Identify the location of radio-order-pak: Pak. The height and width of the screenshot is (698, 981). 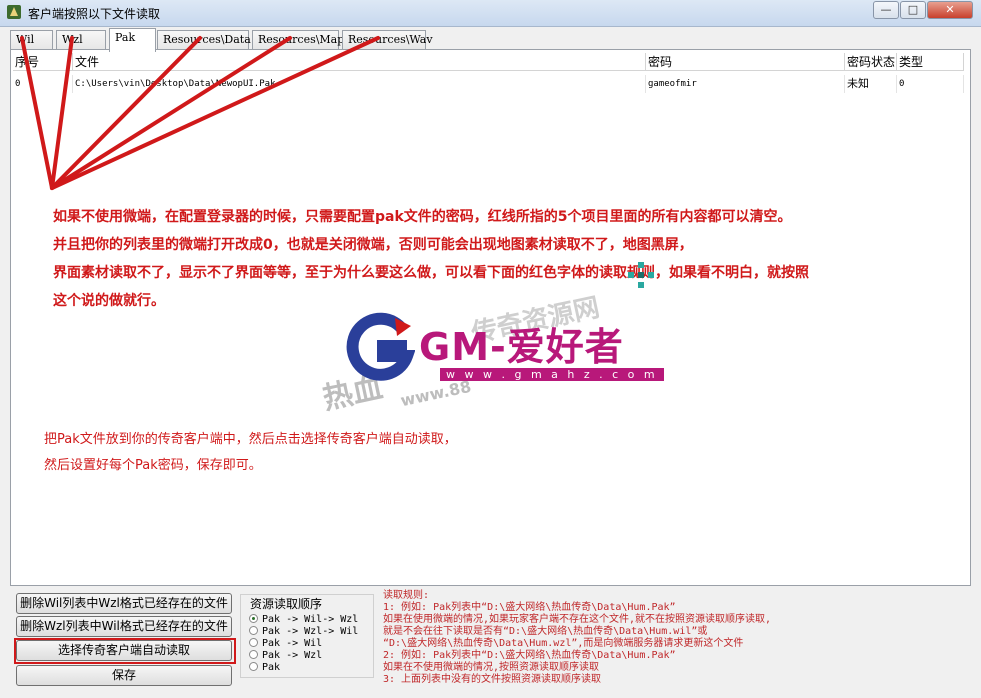
(265, 667).